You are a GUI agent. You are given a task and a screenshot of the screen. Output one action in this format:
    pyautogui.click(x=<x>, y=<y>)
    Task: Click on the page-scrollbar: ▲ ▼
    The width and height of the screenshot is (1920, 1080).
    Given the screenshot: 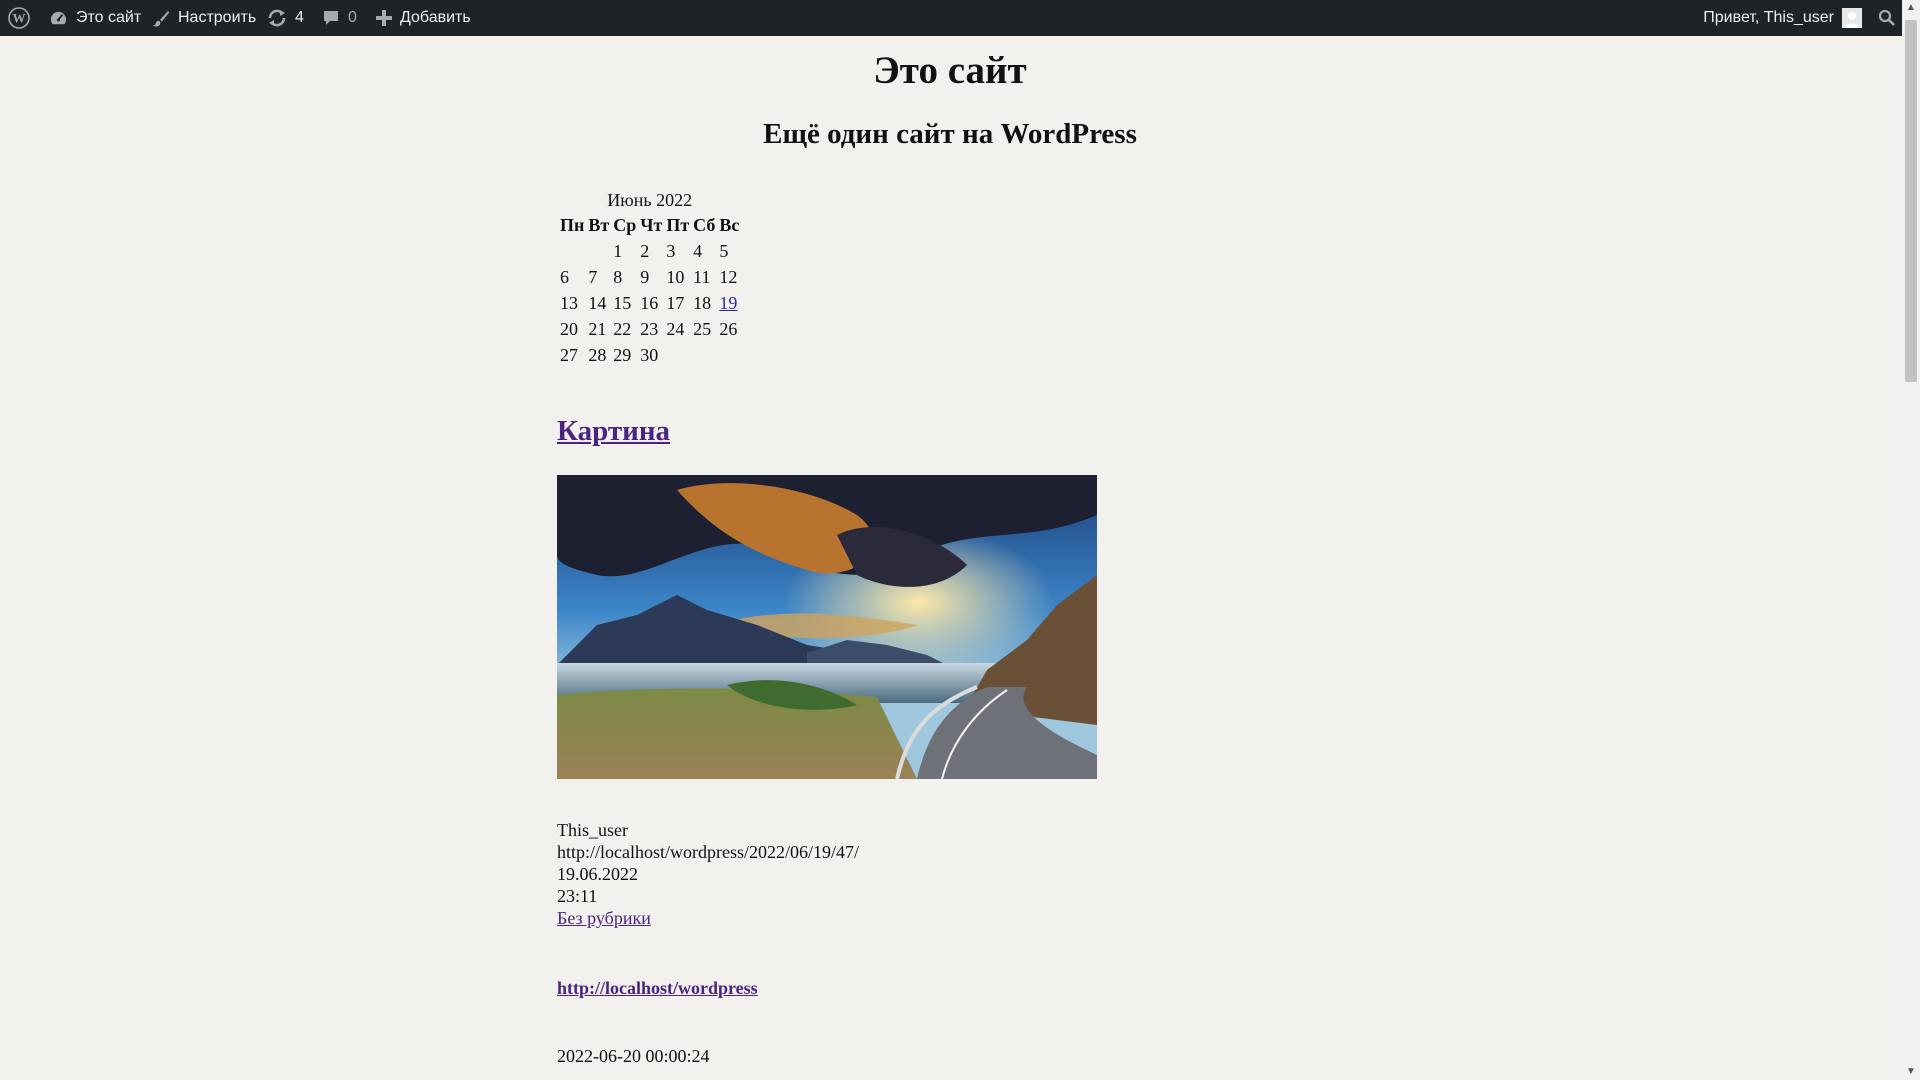 What is the action you would take?
    pyautogui.click(x=1911, y=540)
    